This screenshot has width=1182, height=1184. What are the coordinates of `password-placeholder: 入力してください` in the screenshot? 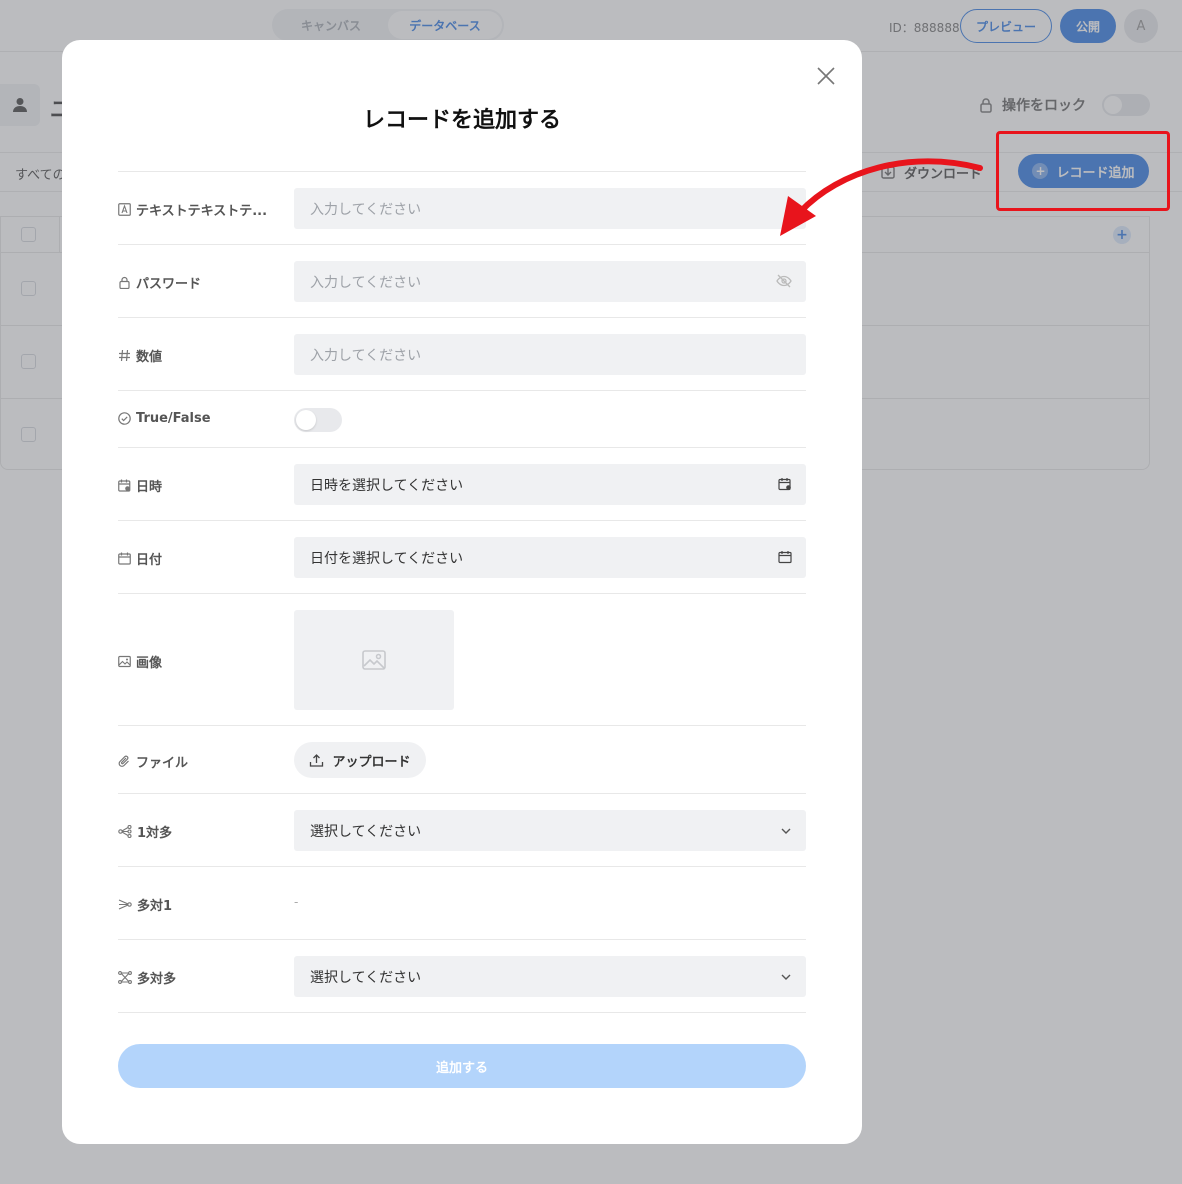 It's located at (366, 282).